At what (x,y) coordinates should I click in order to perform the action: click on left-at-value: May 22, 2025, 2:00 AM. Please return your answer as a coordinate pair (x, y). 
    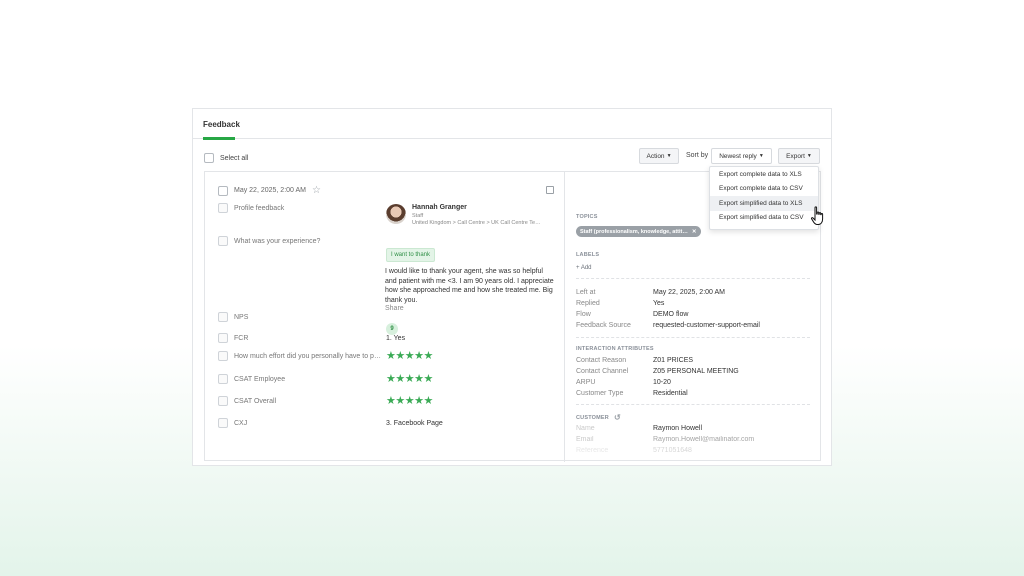
    Looking at the image, I should click on (689, 292).